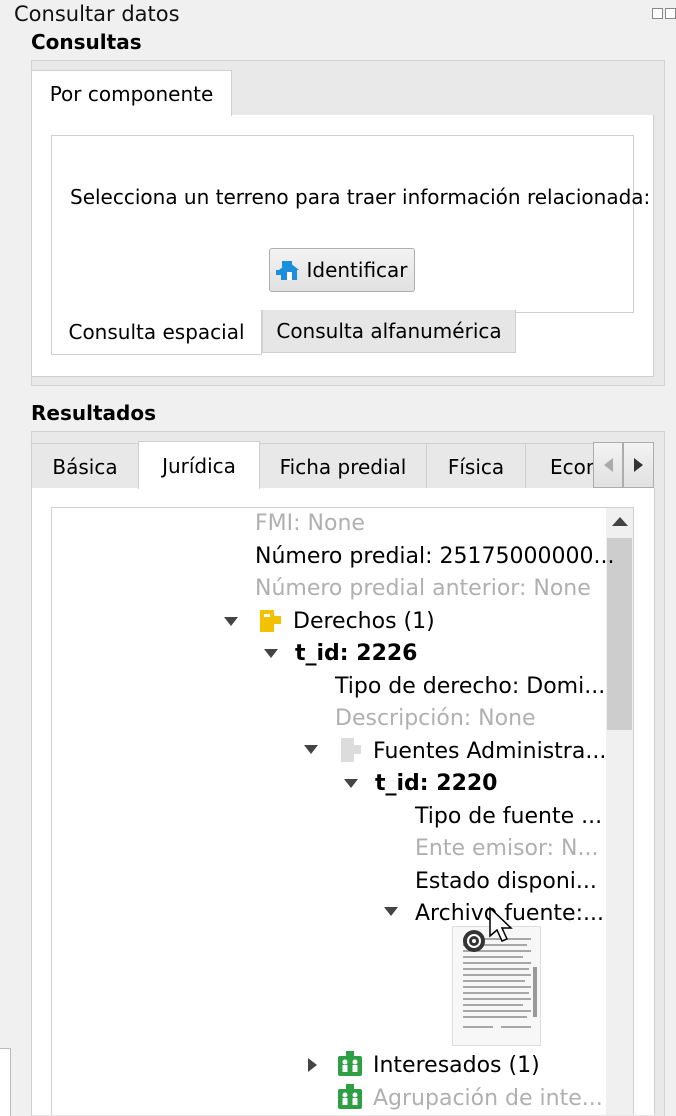 This screenshot has height=1116, width=676. What do you see at coordinates (5, 1082) in the screenshot?
I see `splitter-edge` at bounding box center [5, 1082].